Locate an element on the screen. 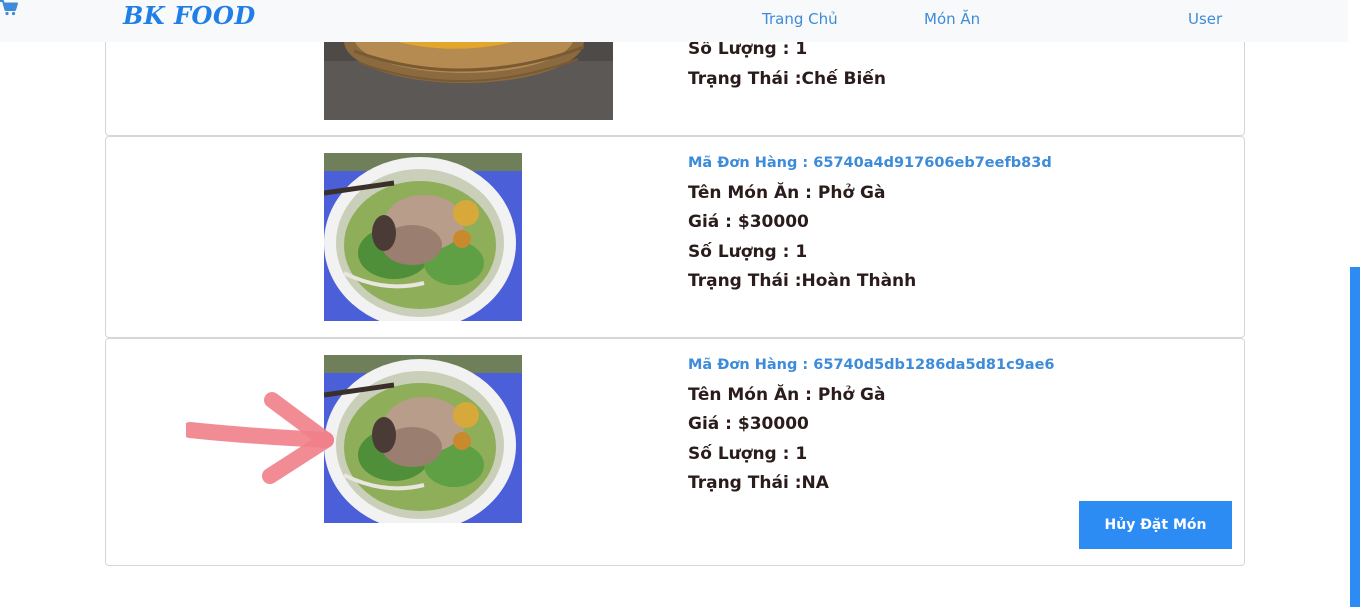 Image resolution: width=1360 pixels, height=607 pixels. annotation-arrow-icon is located at coordinates (260, 438).